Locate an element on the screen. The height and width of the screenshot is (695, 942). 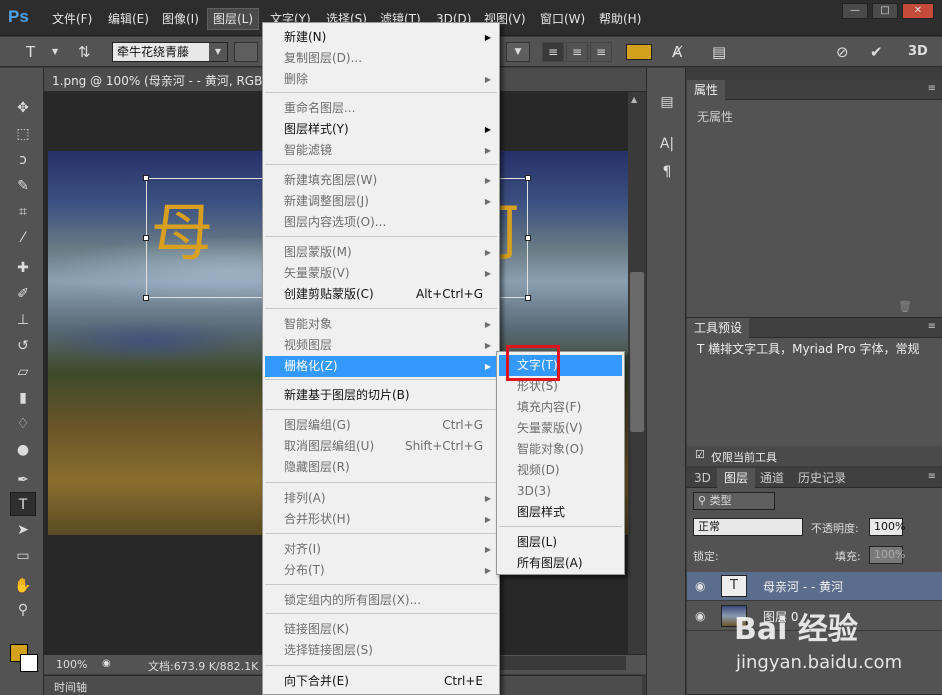
hand-tool-icon: ✋ is located at coordinates (23, 586).